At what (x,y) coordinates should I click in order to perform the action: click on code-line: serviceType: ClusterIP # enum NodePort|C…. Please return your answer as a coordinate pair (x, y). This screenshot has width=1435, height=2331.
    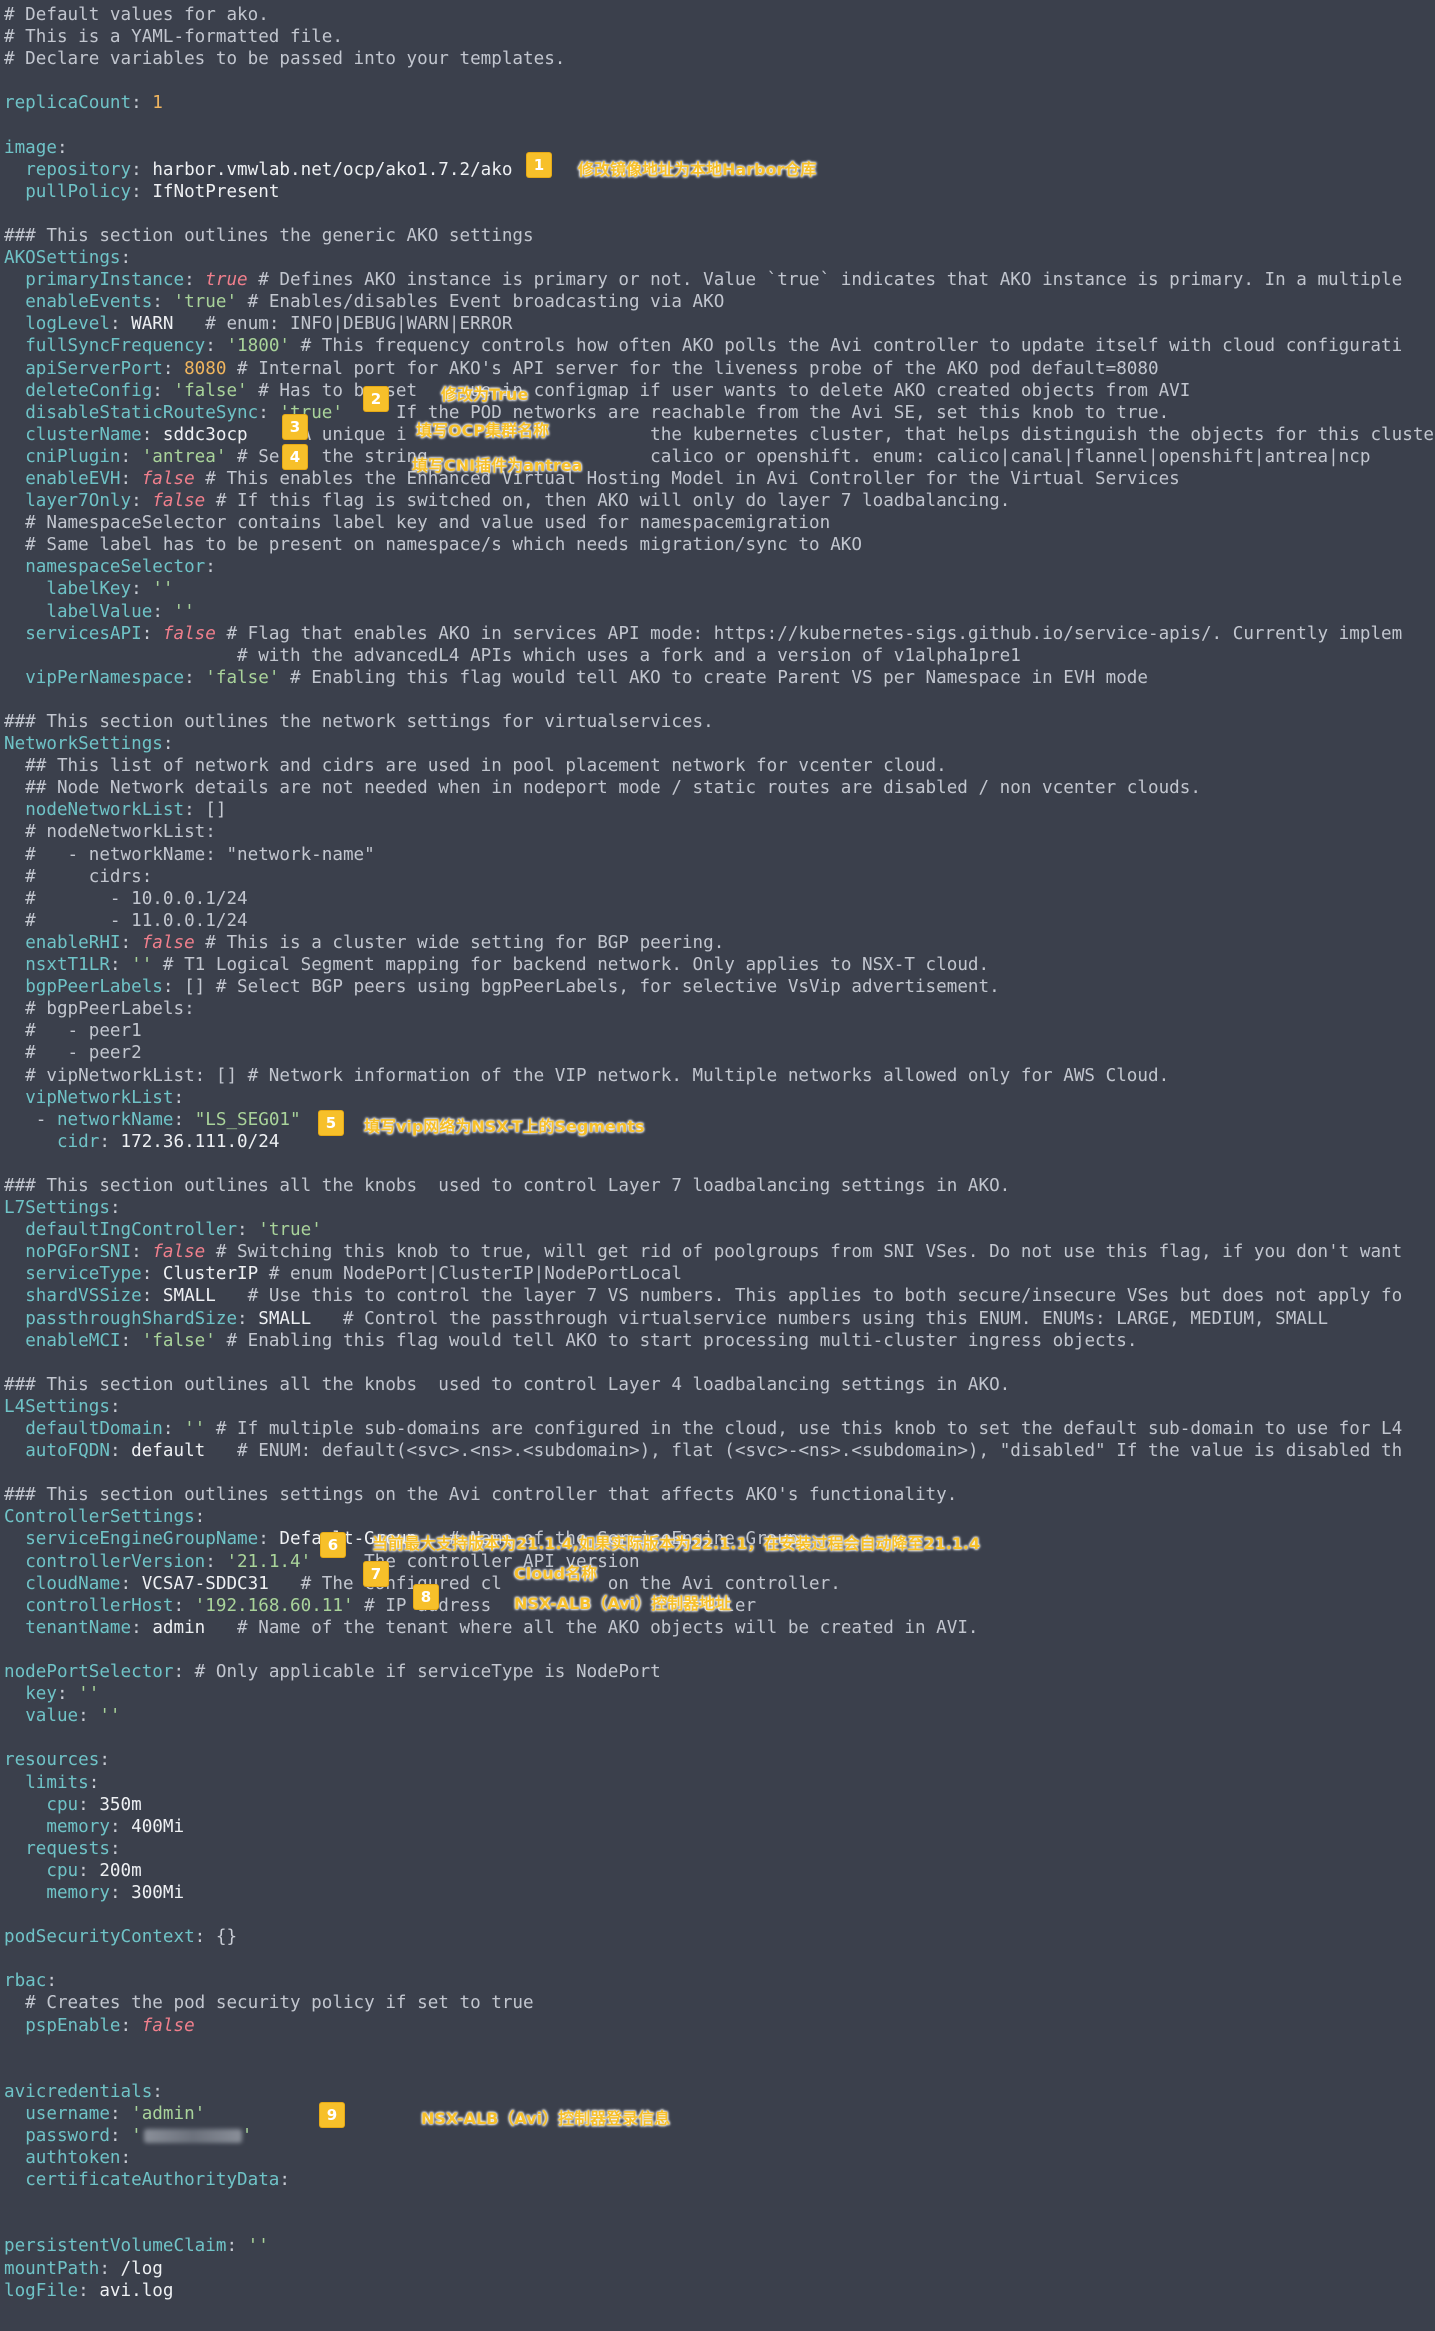
    Looking at the image, I should click on (719, 1274).